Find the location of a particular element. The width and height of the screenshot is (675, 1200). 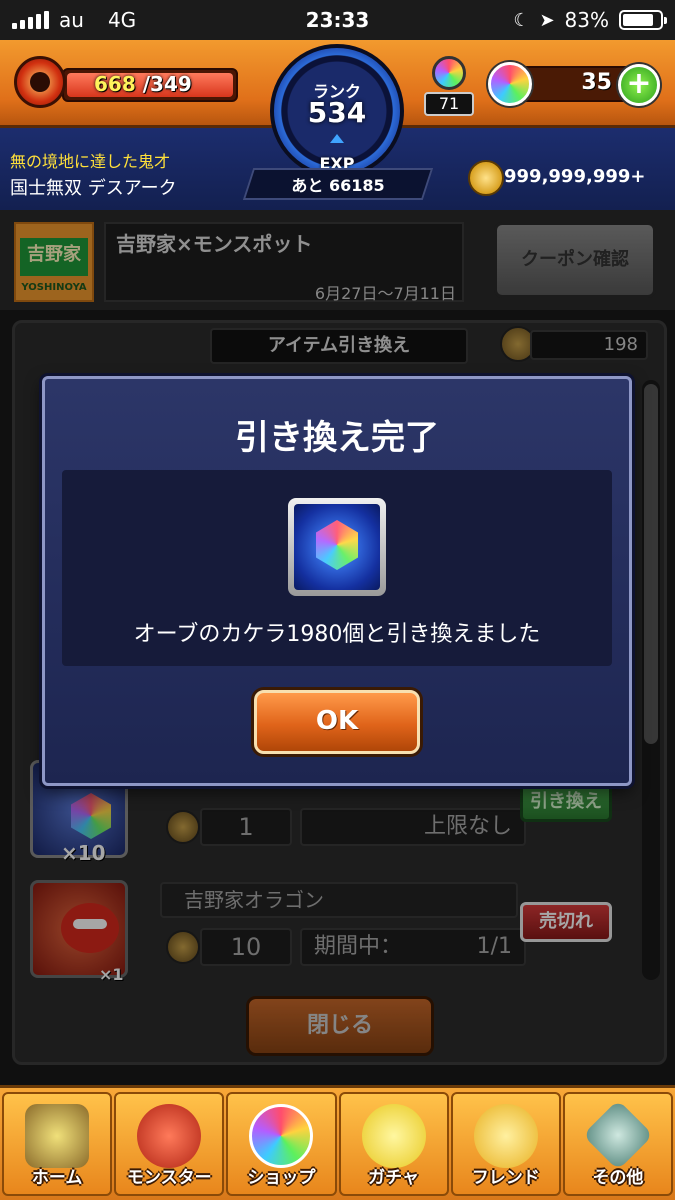

reward-item-frame is located at coordinates (337, 547).